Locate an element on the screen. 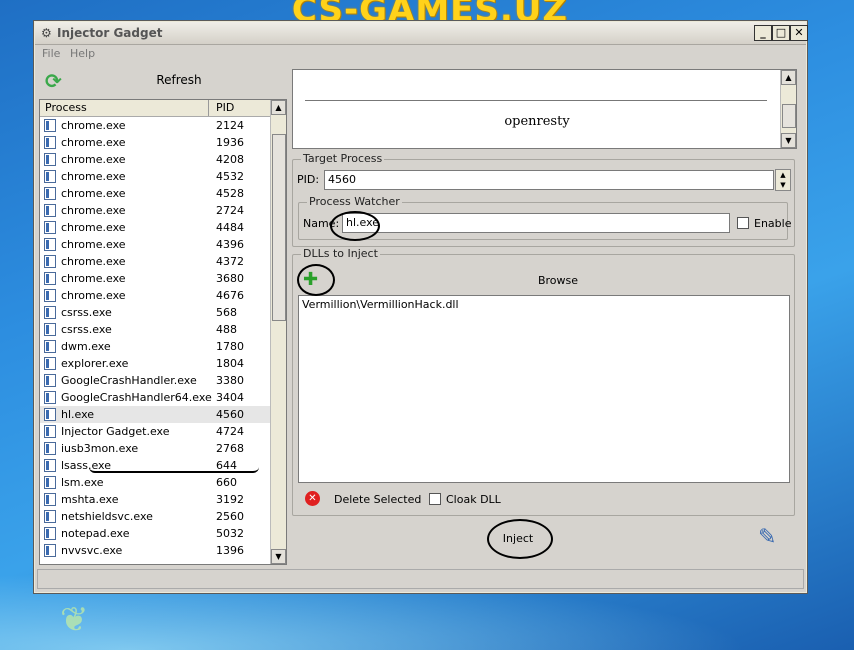  table-row: GoogleCrashHandler64.exe 3404 is located at coordinates (155, 397).